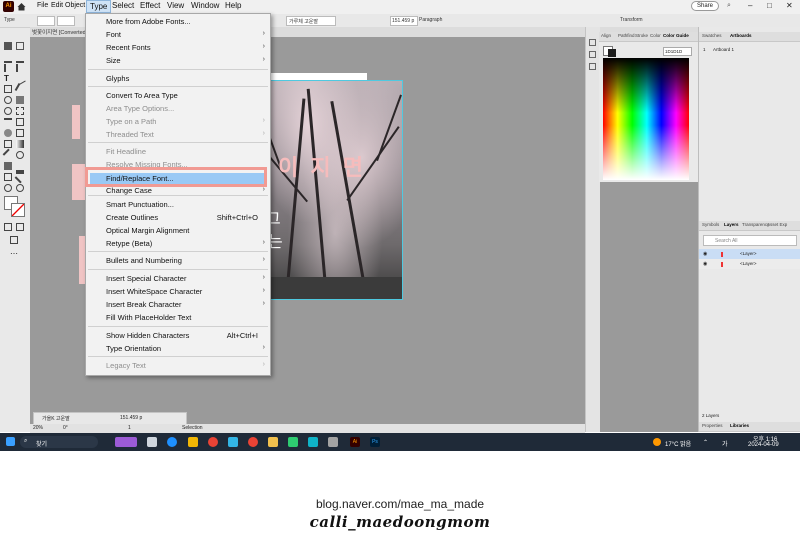 This screenshot has width=800, height=560. I want to click on character-panel-icon, so click(592, 54).